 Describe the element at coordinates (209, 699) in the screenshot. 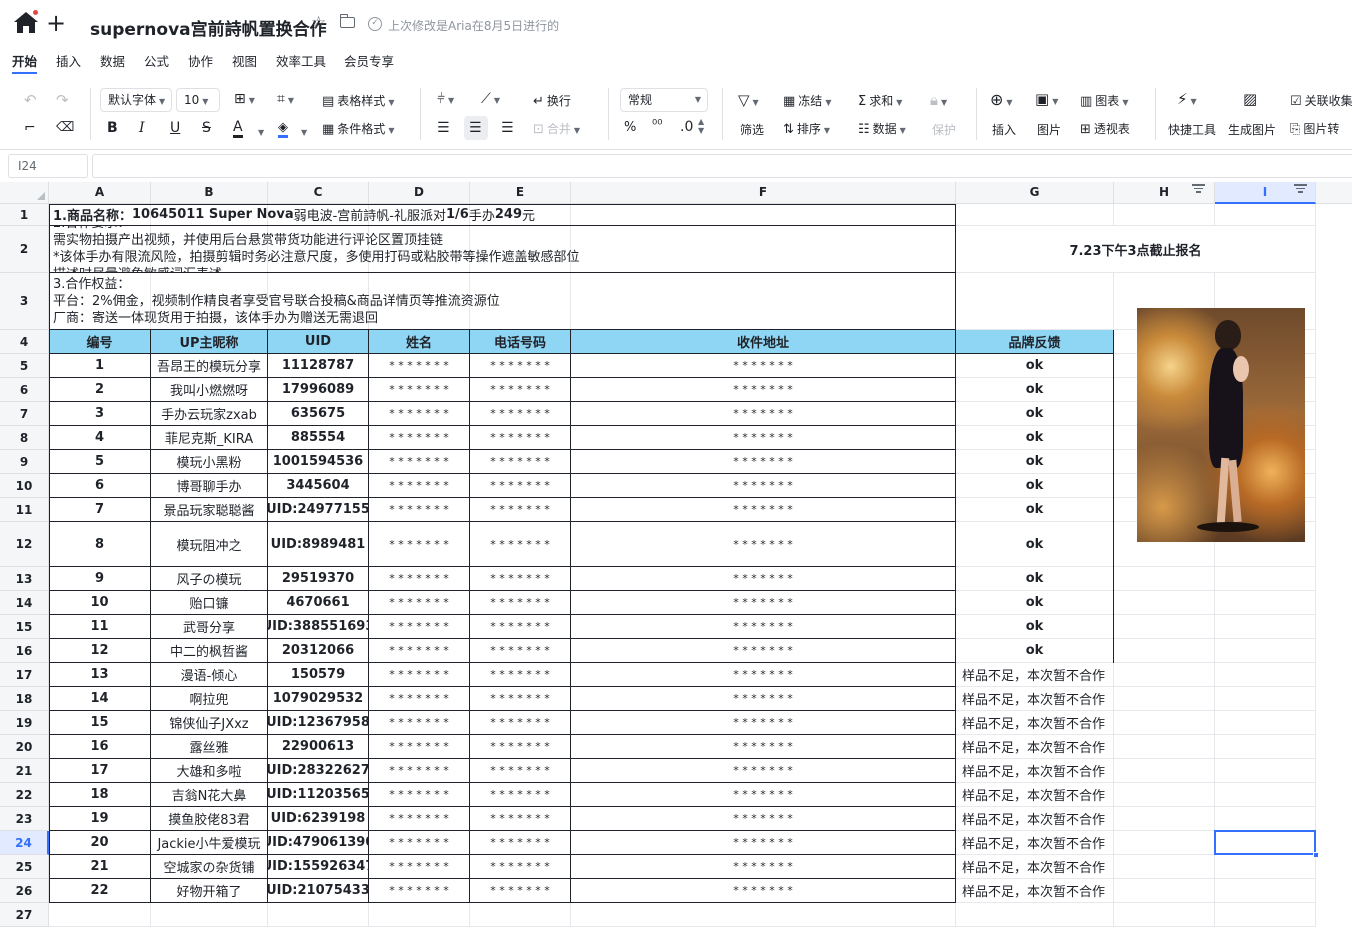

I see `up-nickname-cell: 啊拉兜` at that location.